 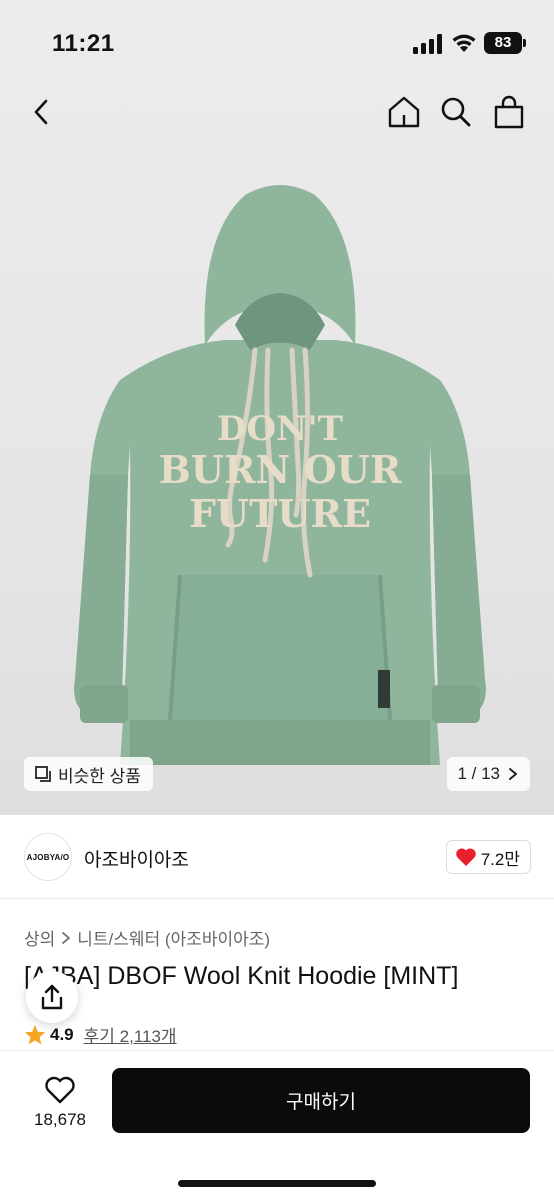 What do you see at coordinates (136, 858) in the screenshot?
I see `brand-name: 아조바이아조` at bounding box center [136, 858].